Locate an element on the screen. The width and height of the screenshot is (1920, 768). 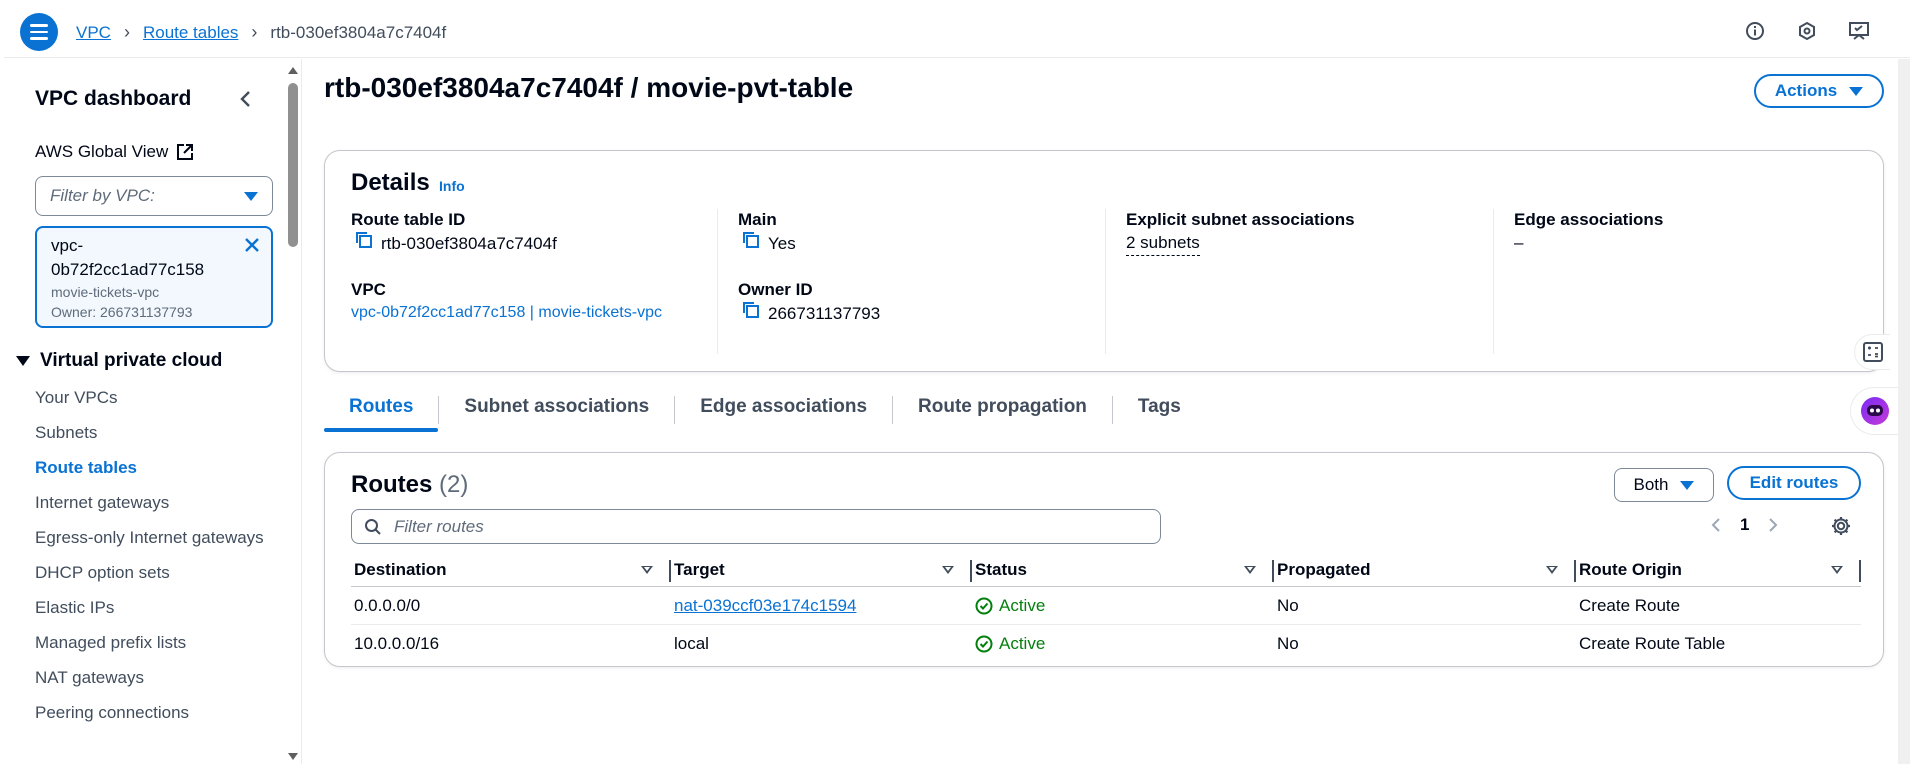
sidebar-item-elastic-ips: Elastic IPs is located at coordinates (150, 607).